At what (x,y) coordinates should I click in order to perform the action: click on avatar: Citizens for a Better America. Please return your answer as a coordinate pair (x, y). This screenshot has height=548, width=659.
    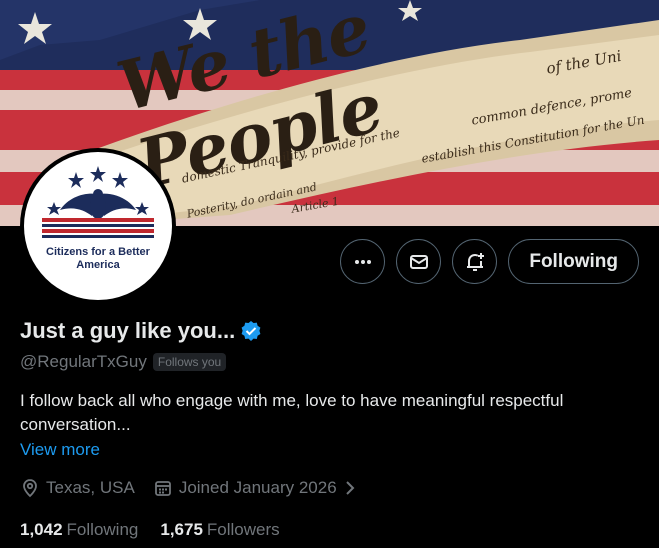
    Looking at the image, I should click on (98, 226).